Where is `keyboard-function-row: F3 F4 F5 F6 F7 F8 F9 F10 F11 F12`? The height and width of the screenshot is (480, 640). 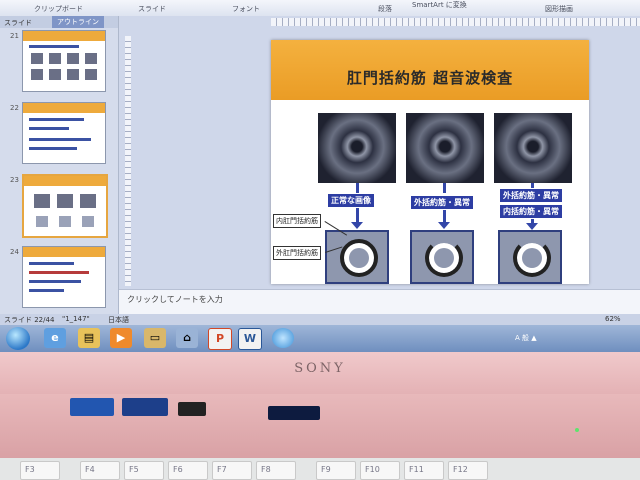 keyboard-function-row: F3 F4 F5 F6 F7 F8 F9 F10 F11 F12 is located at coordinates (320, 469).